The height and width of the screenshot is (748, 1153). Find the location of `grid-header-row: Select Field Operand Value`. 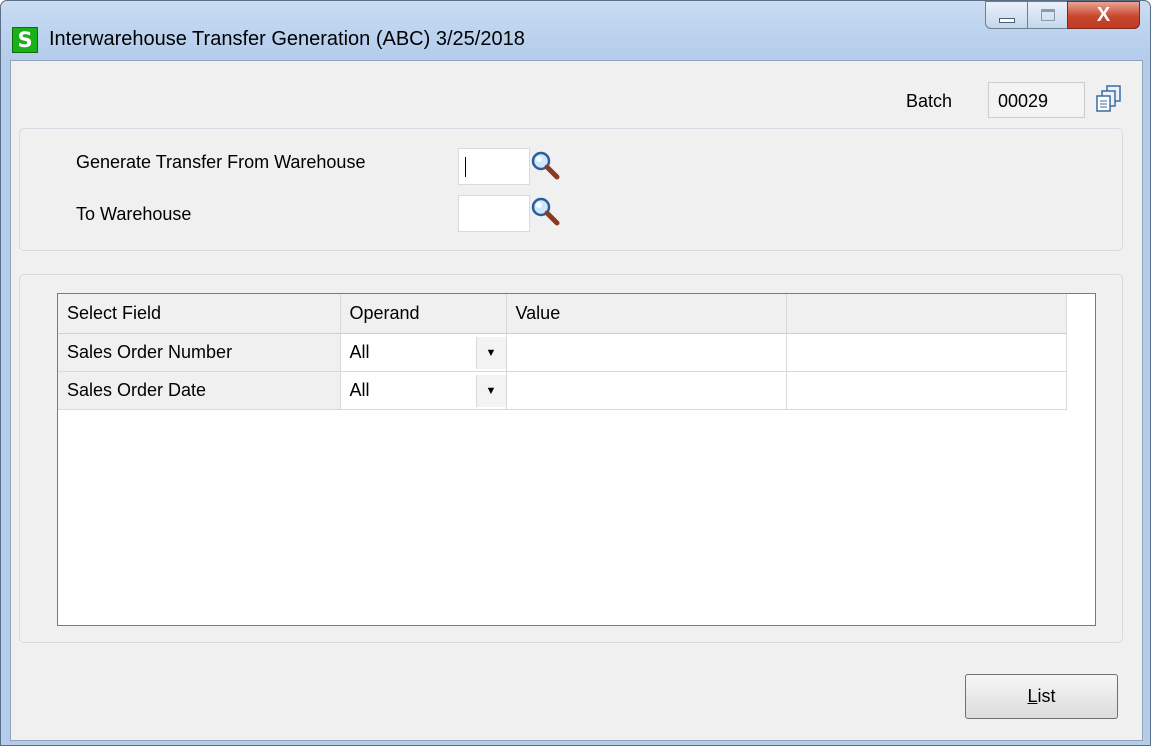

grid-header-row: Select Field Operand Value is located at coordinates (562, 314).